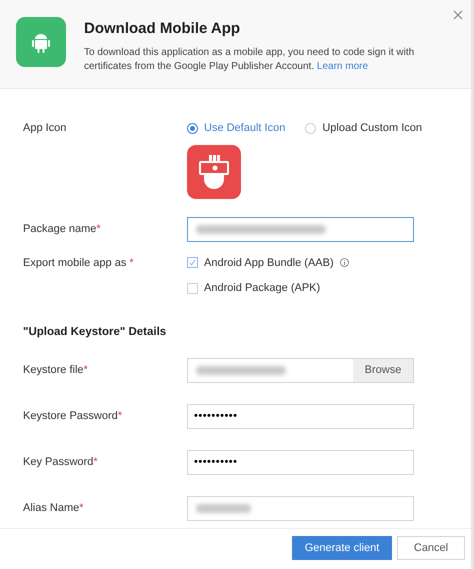 The width and height of the screenshot is (474, 569). I want to click on checkbox-label: Android App Bundle (AAB), so click(269, 262).